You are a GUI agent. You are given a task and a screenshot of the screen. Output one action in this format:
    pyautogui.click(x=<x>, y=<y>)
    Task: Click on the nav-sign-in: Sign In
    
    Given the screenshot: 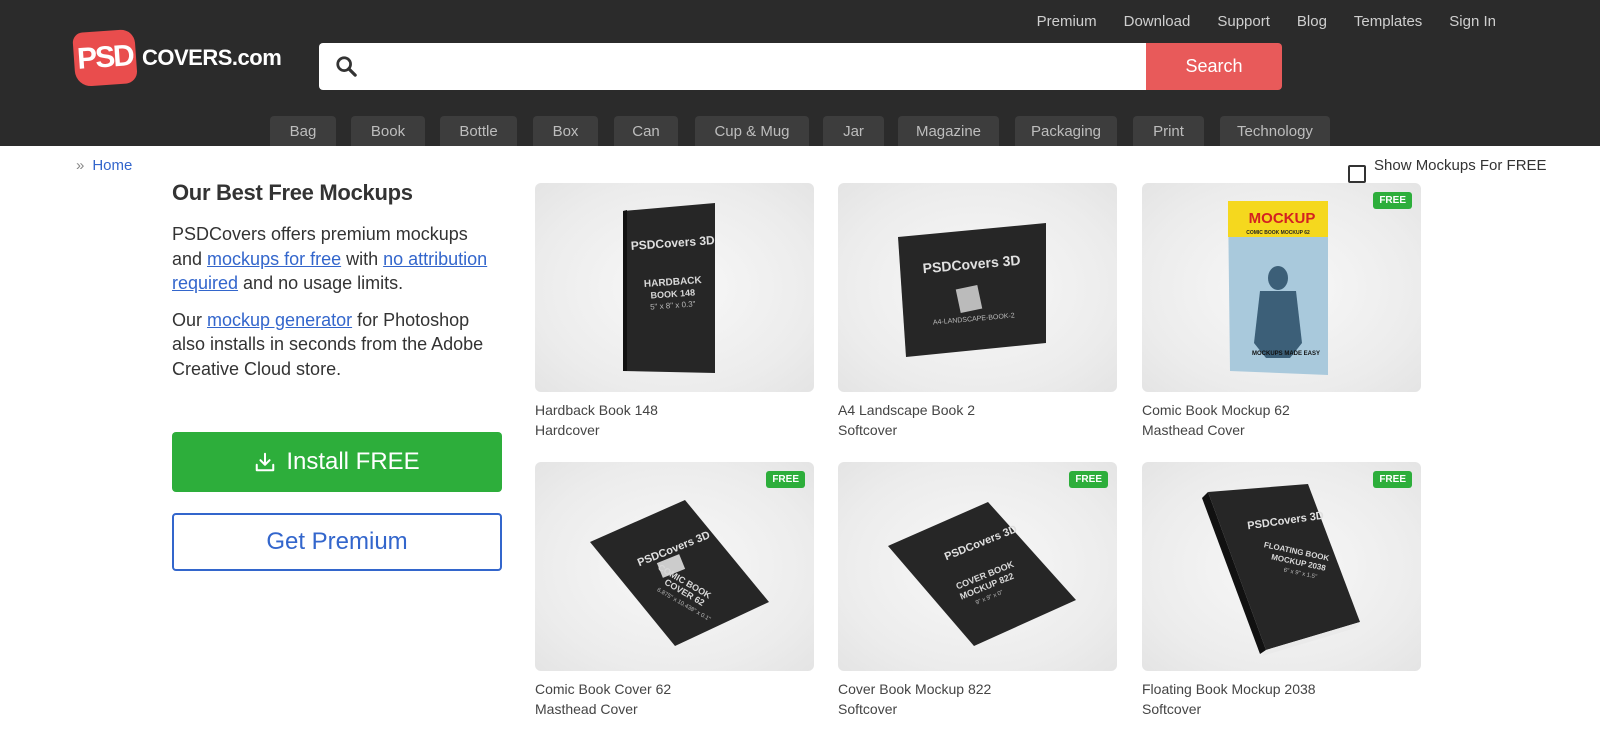 What is the action you would take?
    pyautogui.click(x=1472, y=22)
    